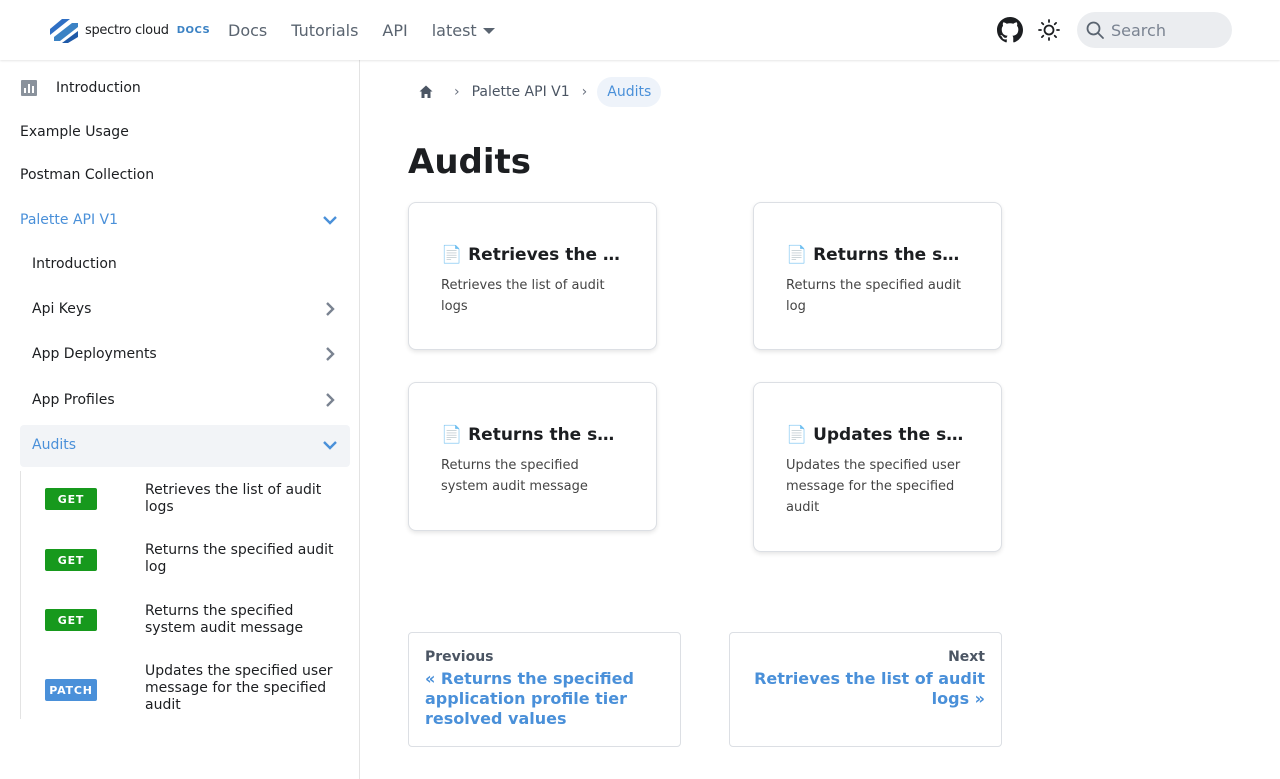 The image size is (1280, 779). I want to click on page-title: Audits, so click(470, 162).